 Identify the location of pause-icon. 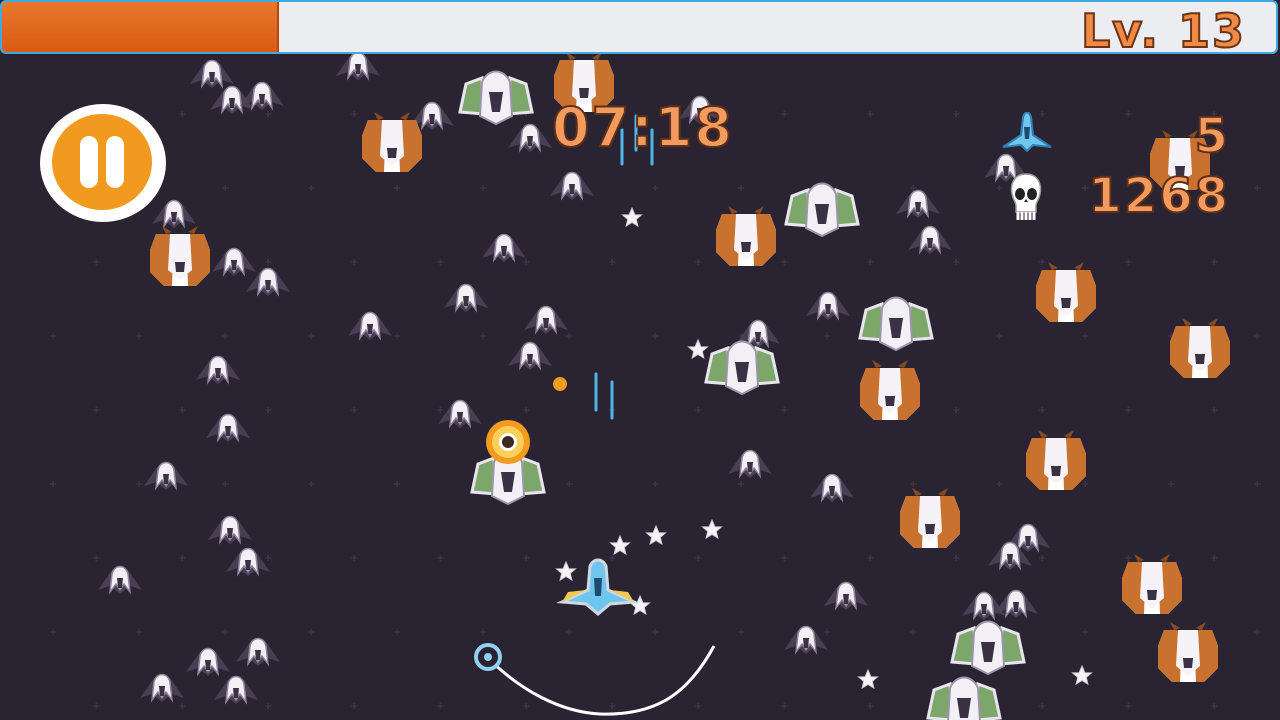
(102, 162).